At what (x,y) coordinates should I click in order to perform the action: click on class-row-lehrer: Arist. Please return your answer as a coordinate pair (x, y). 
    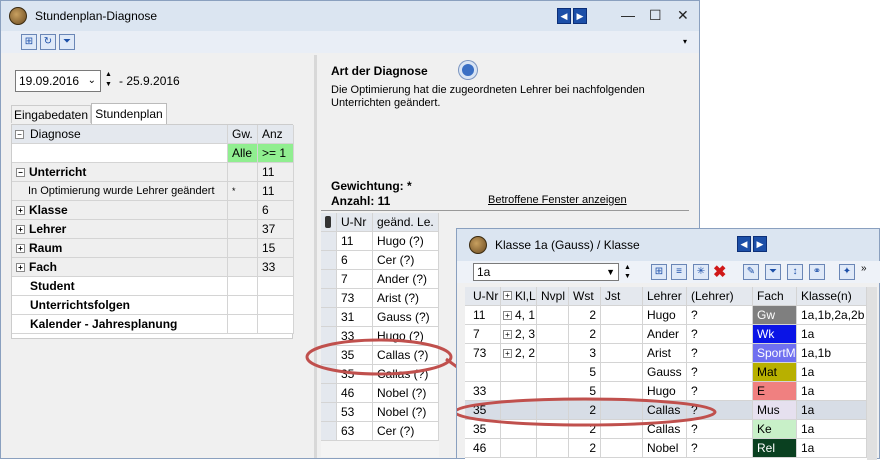
    Looking at the image, I should click on (665, 353).